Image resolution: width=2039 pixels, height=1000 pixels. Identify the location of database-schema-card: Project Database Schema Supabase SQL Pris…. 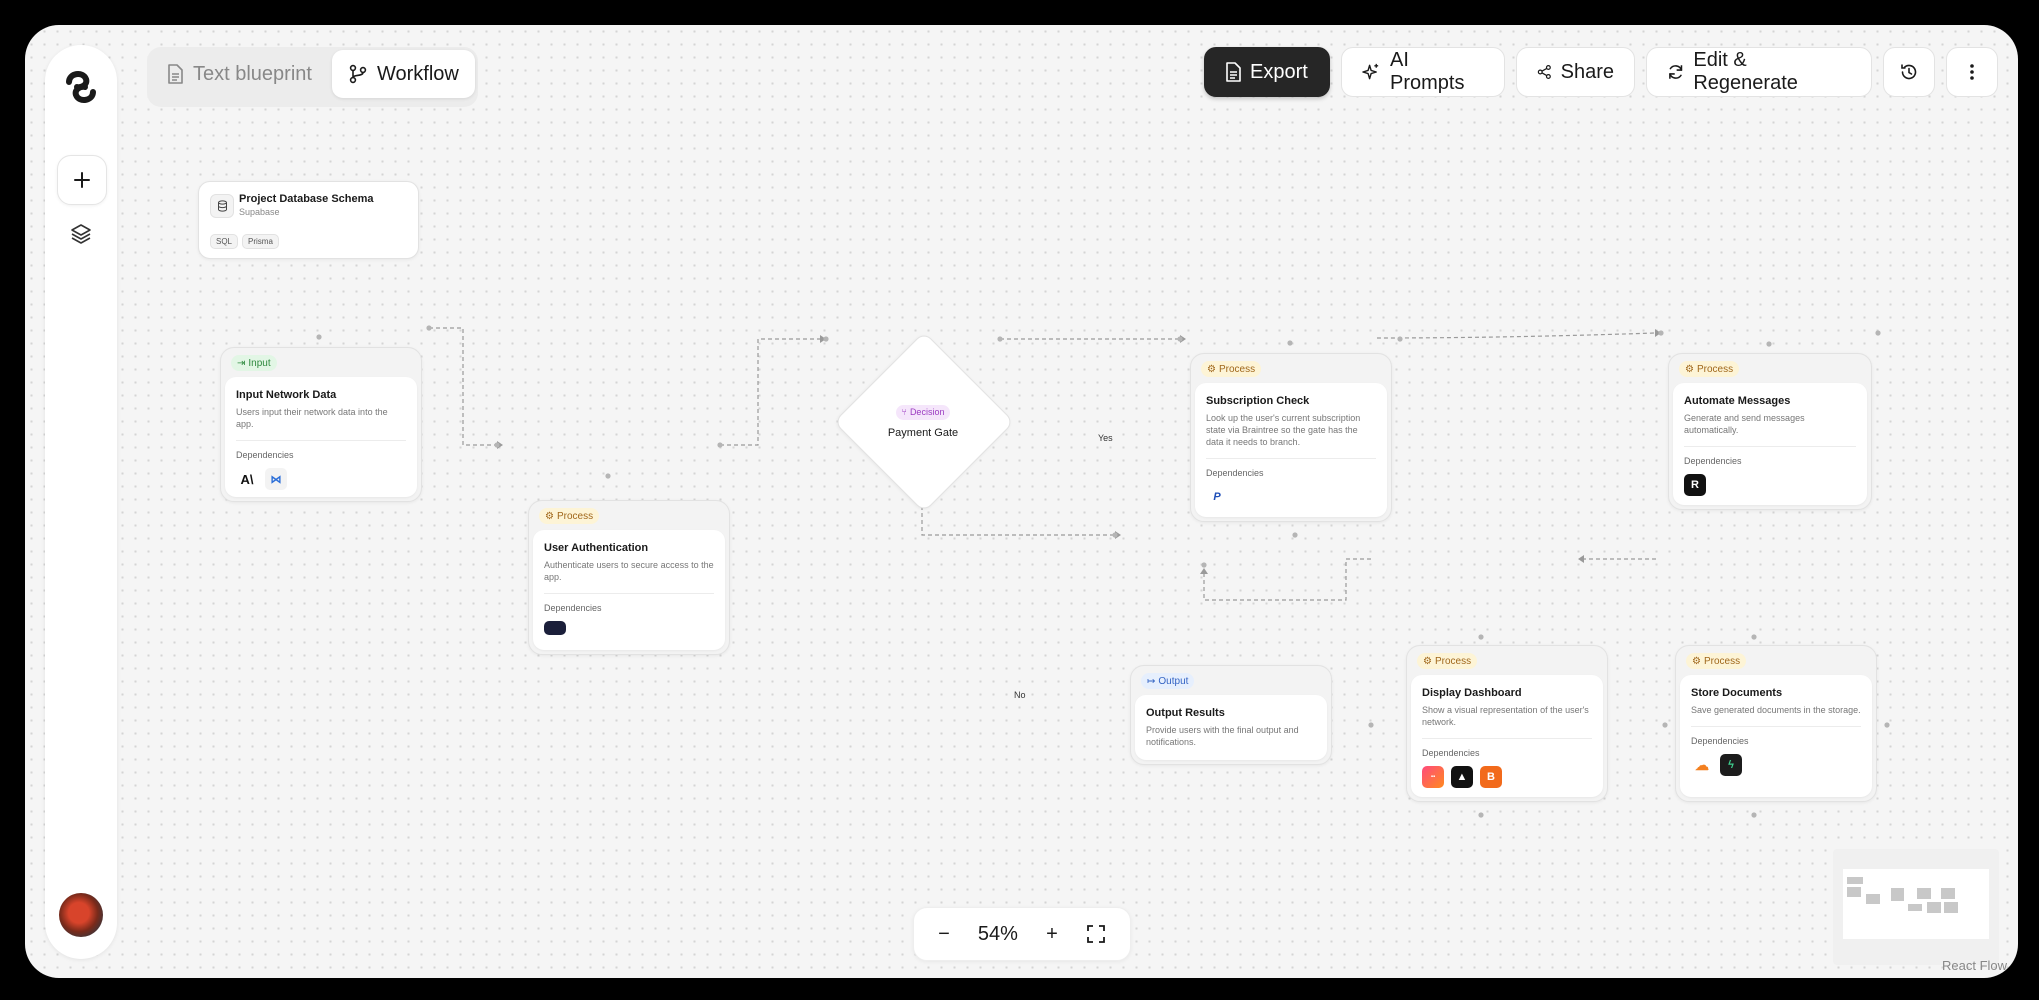
(308, 220).